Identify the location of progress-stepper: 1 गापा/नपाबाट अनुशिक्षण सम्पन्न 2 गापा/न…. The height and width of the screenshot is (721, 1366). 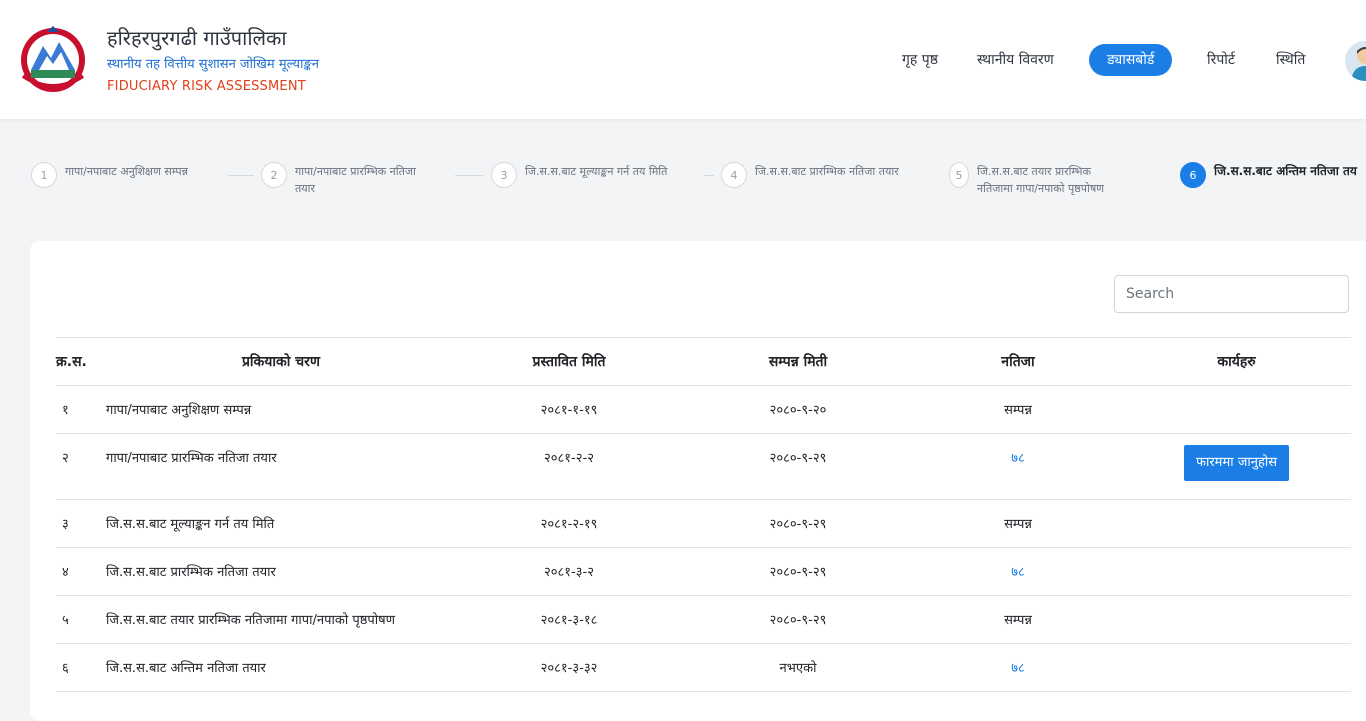
(683, 192).